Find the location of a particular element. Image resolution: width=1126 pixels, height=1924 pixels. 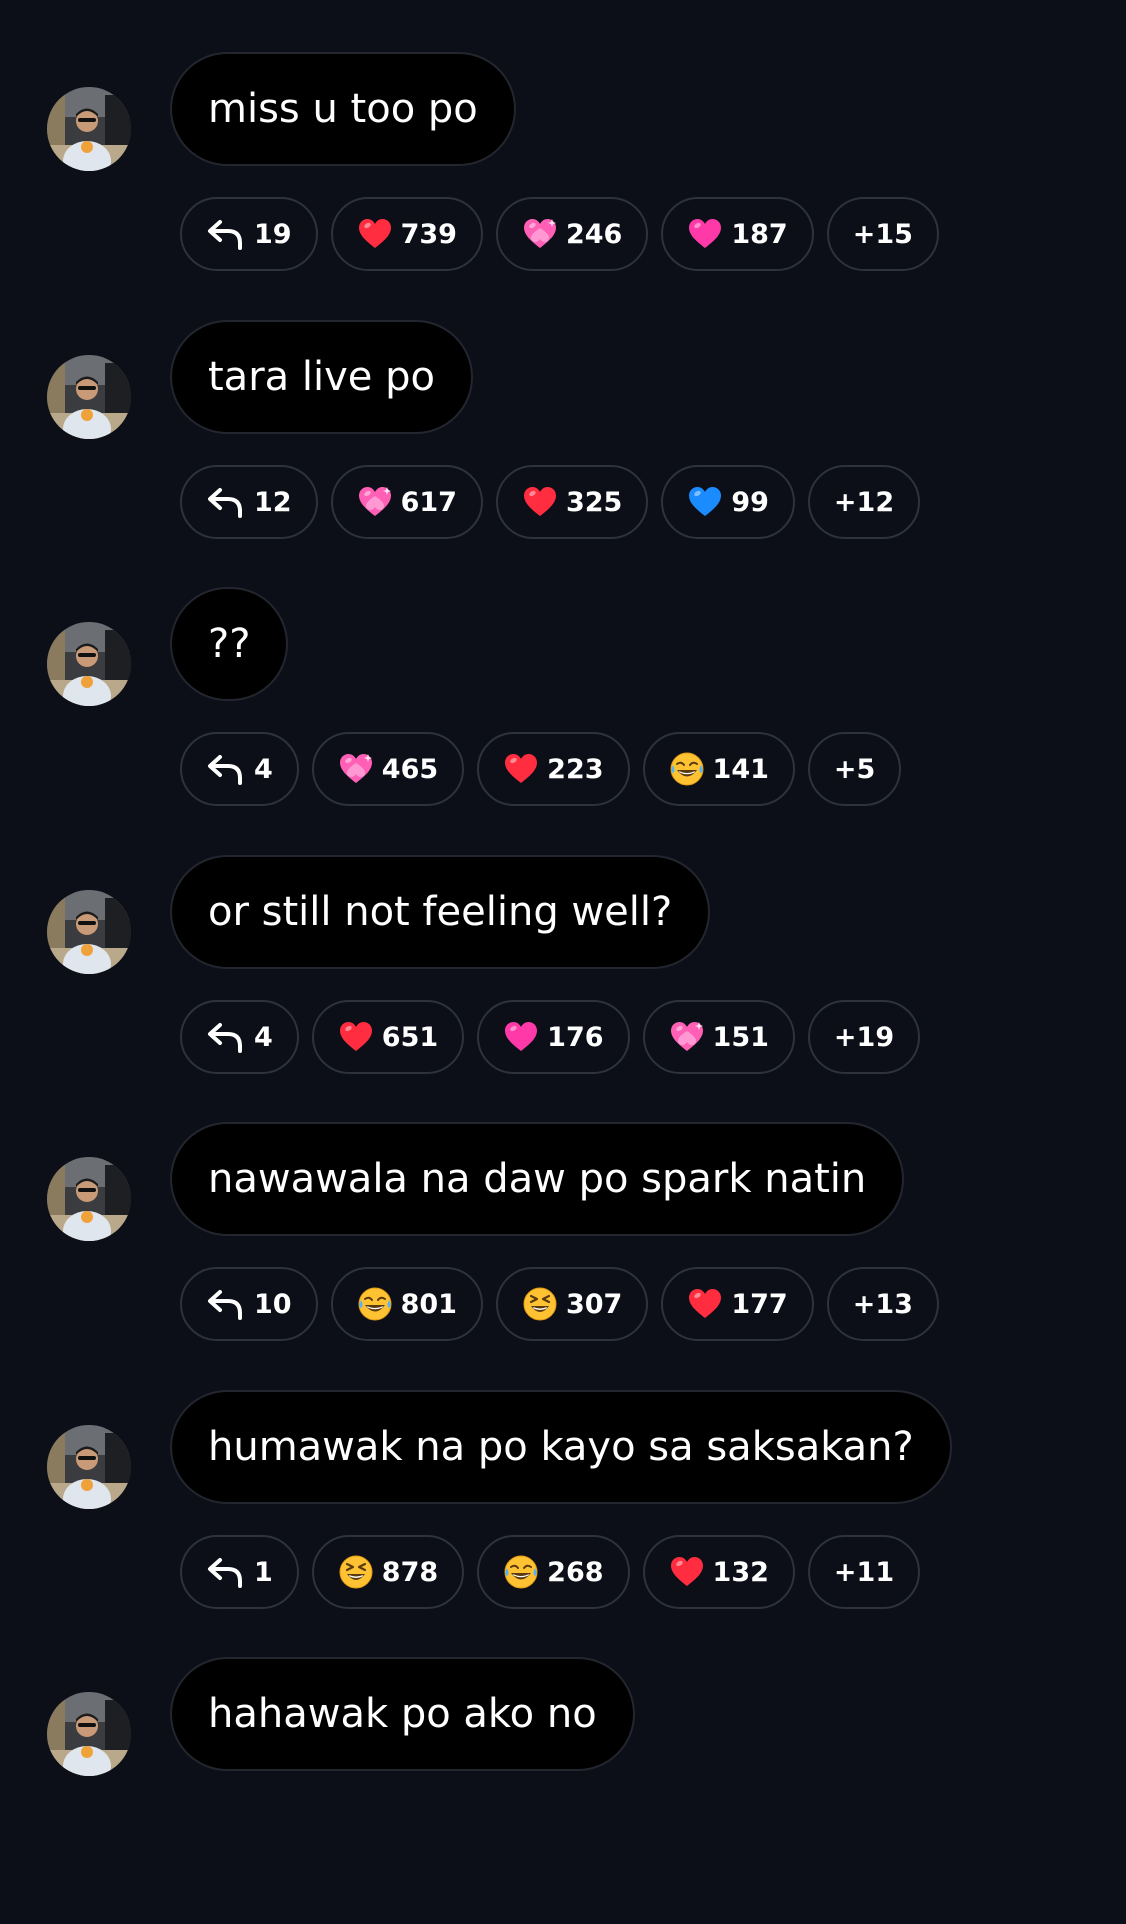

reaction-button: 739 is located at coordinates (406, 234).